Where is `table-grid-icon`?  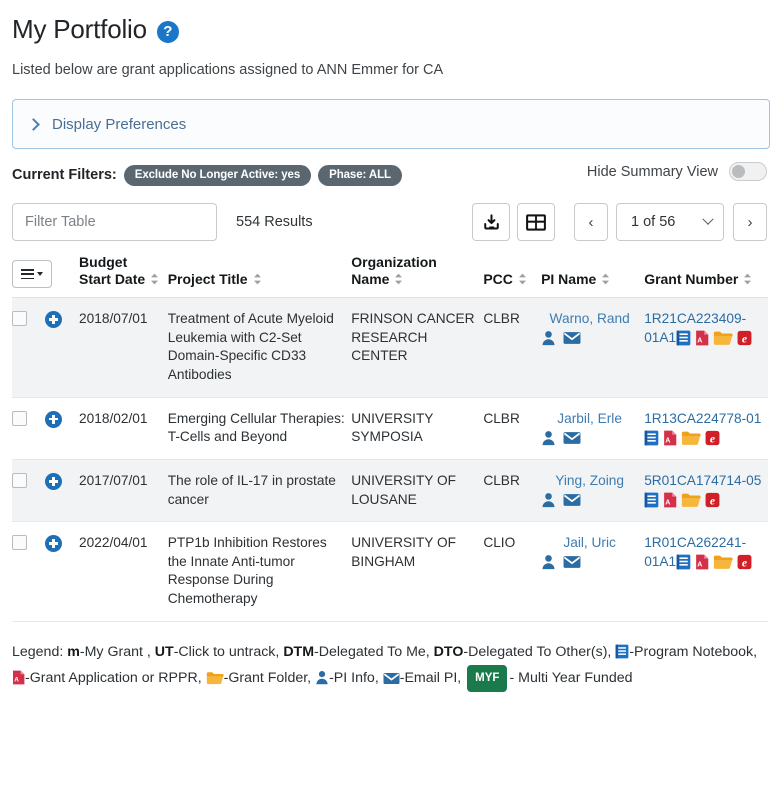 table-grid-icon is located at coordinates (536, 222).